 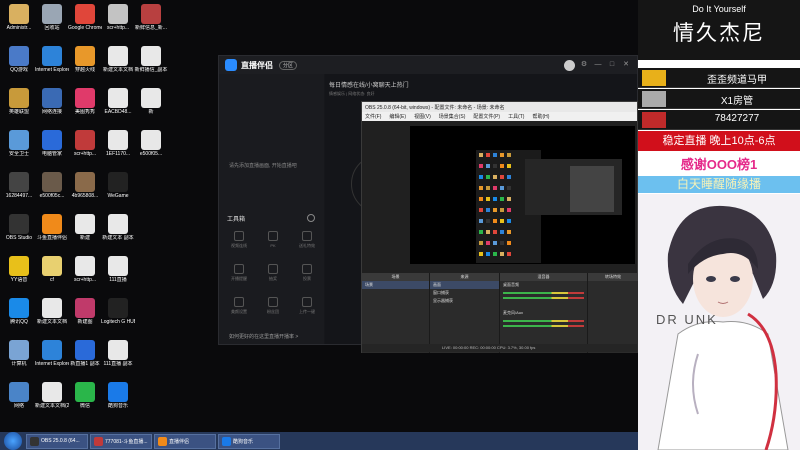 What do you see at coordinates (19, 66) in the screenshot?
I see `desktop-icon: QQ游戏` at bounding box center [19, 66].